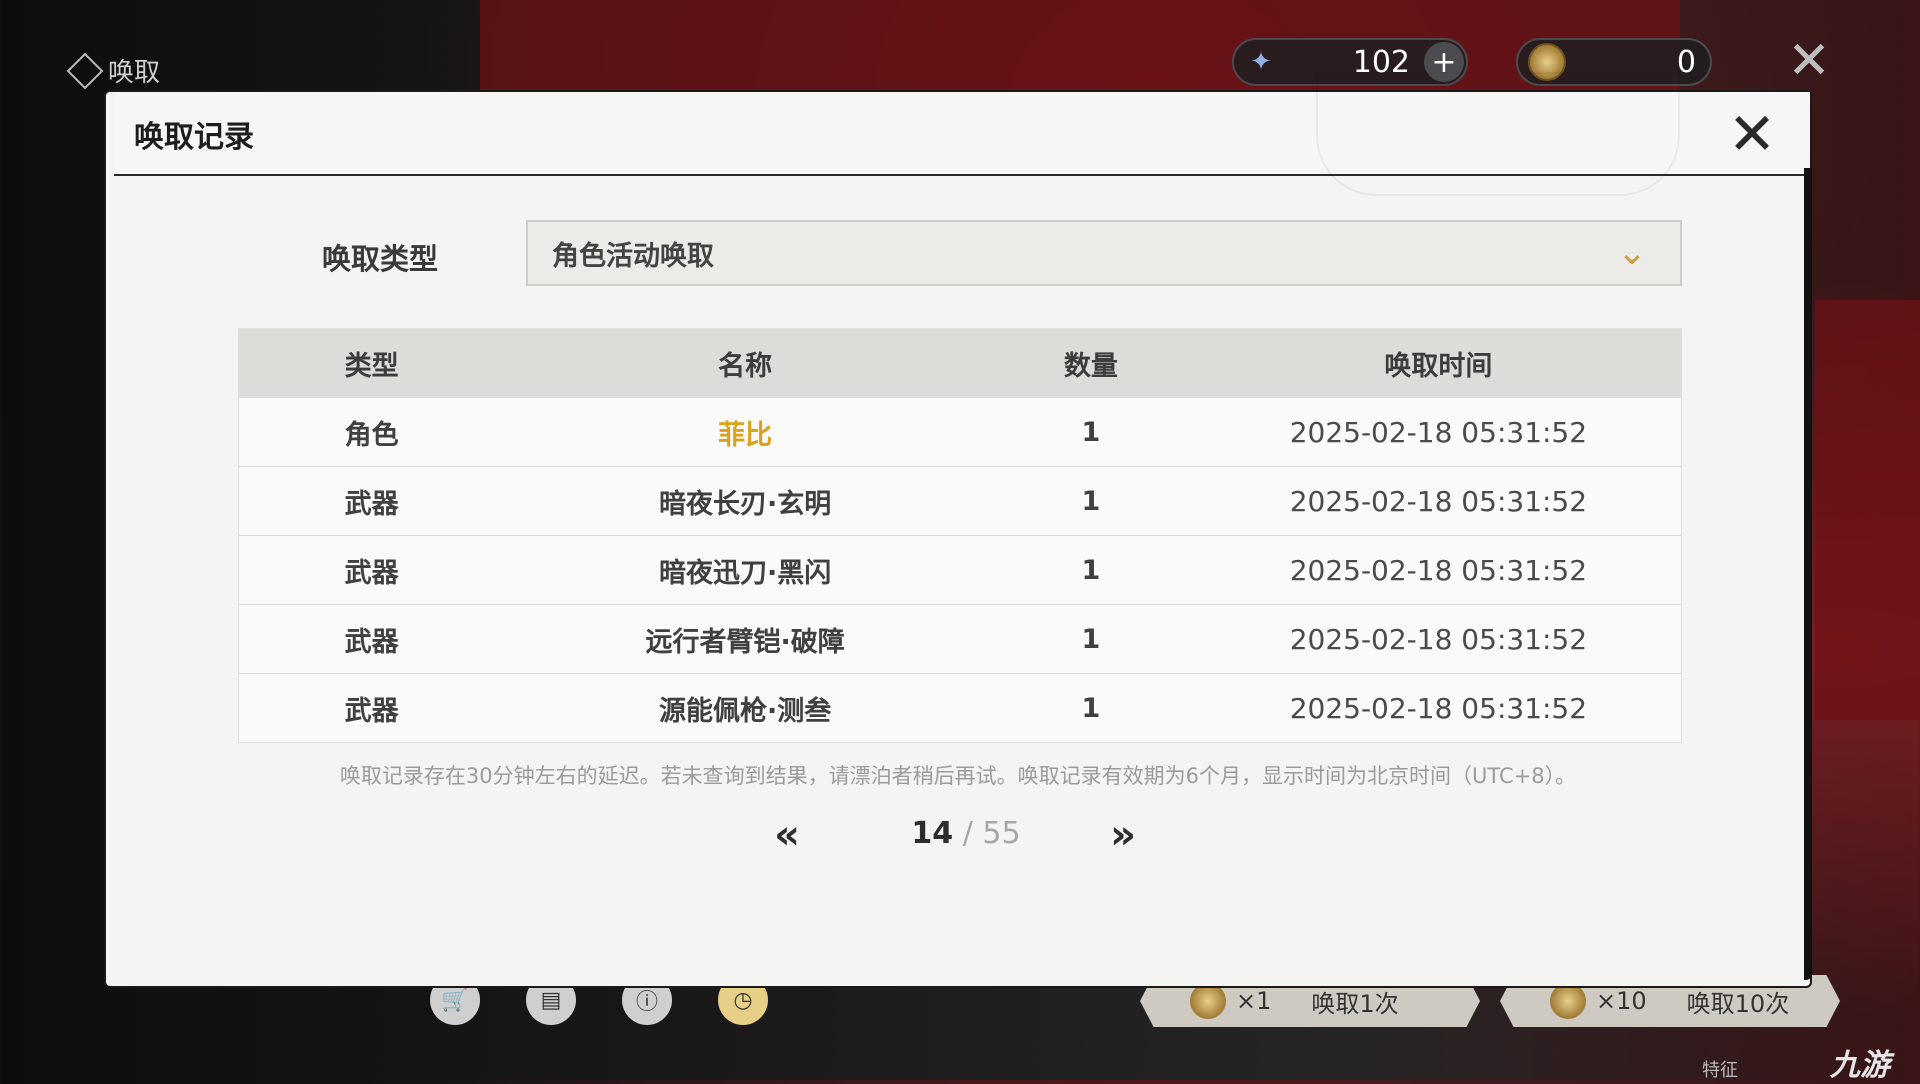 This screenshot has height=1084, width=1920. I want to click on pagination: « 14 / 55 », so click(958, 837).